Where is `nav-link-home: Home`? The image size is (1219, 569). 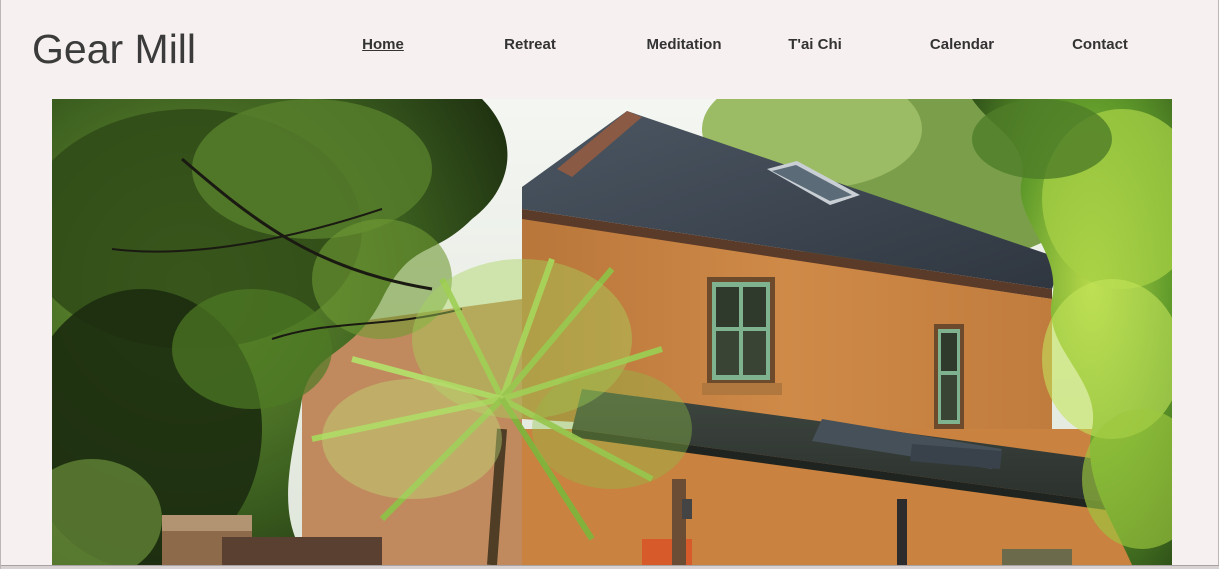
nav-link-home: Home is located at coordinates (383, 44).